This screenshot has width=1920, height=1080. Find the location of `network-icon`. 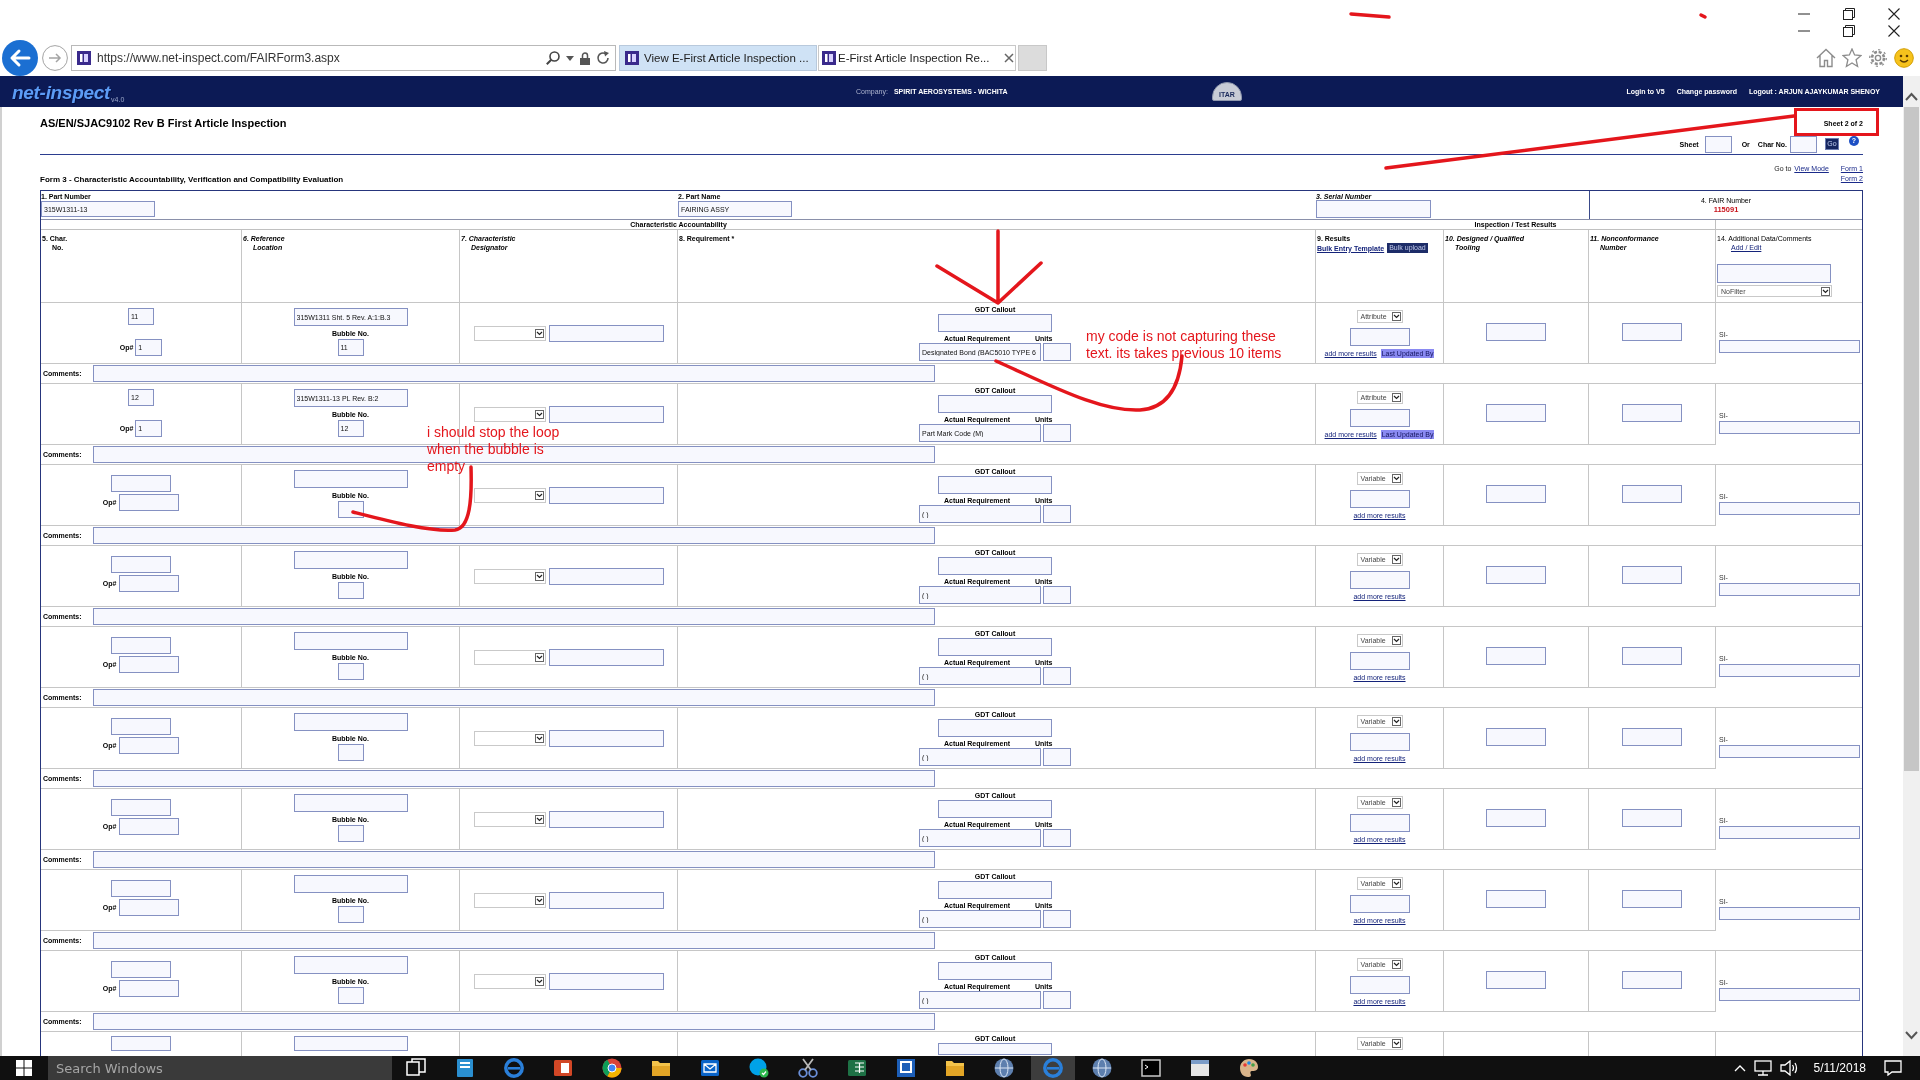

network-icon is located at coordinates (1762, 1068).